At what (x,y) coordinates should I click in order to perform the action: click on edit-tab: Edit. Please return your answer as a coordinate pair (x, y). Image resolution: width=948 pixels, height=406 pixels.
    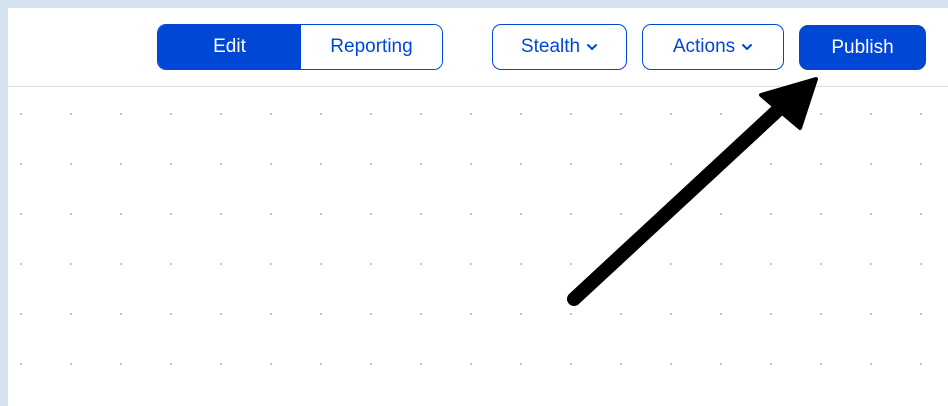
    Looking at the image, I should click on (229, 47).